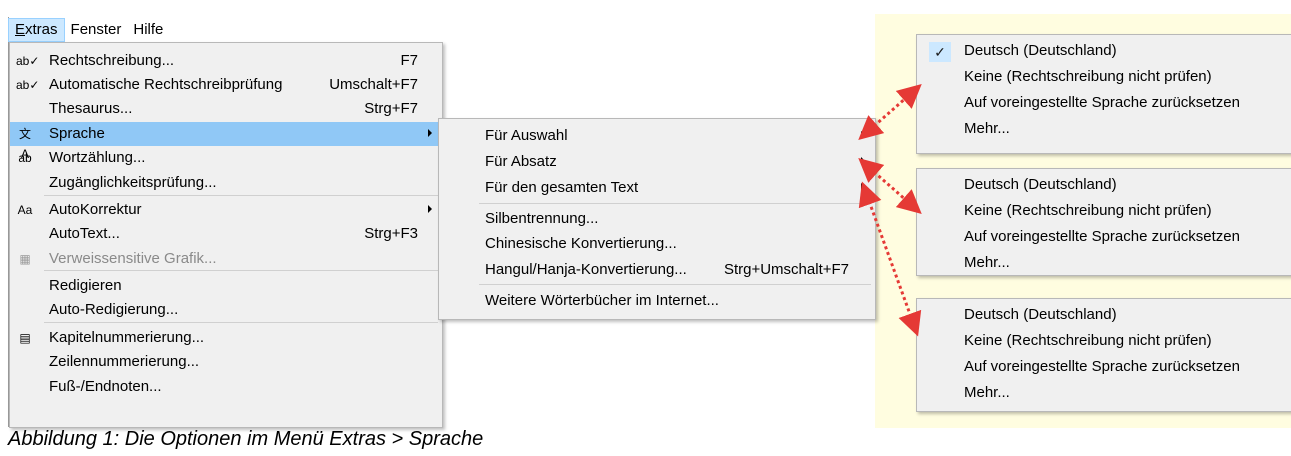 This screenshot has width=1291, height=456. I want to click on menubar-hilfe-label: Hilfe, so click(148, 29).